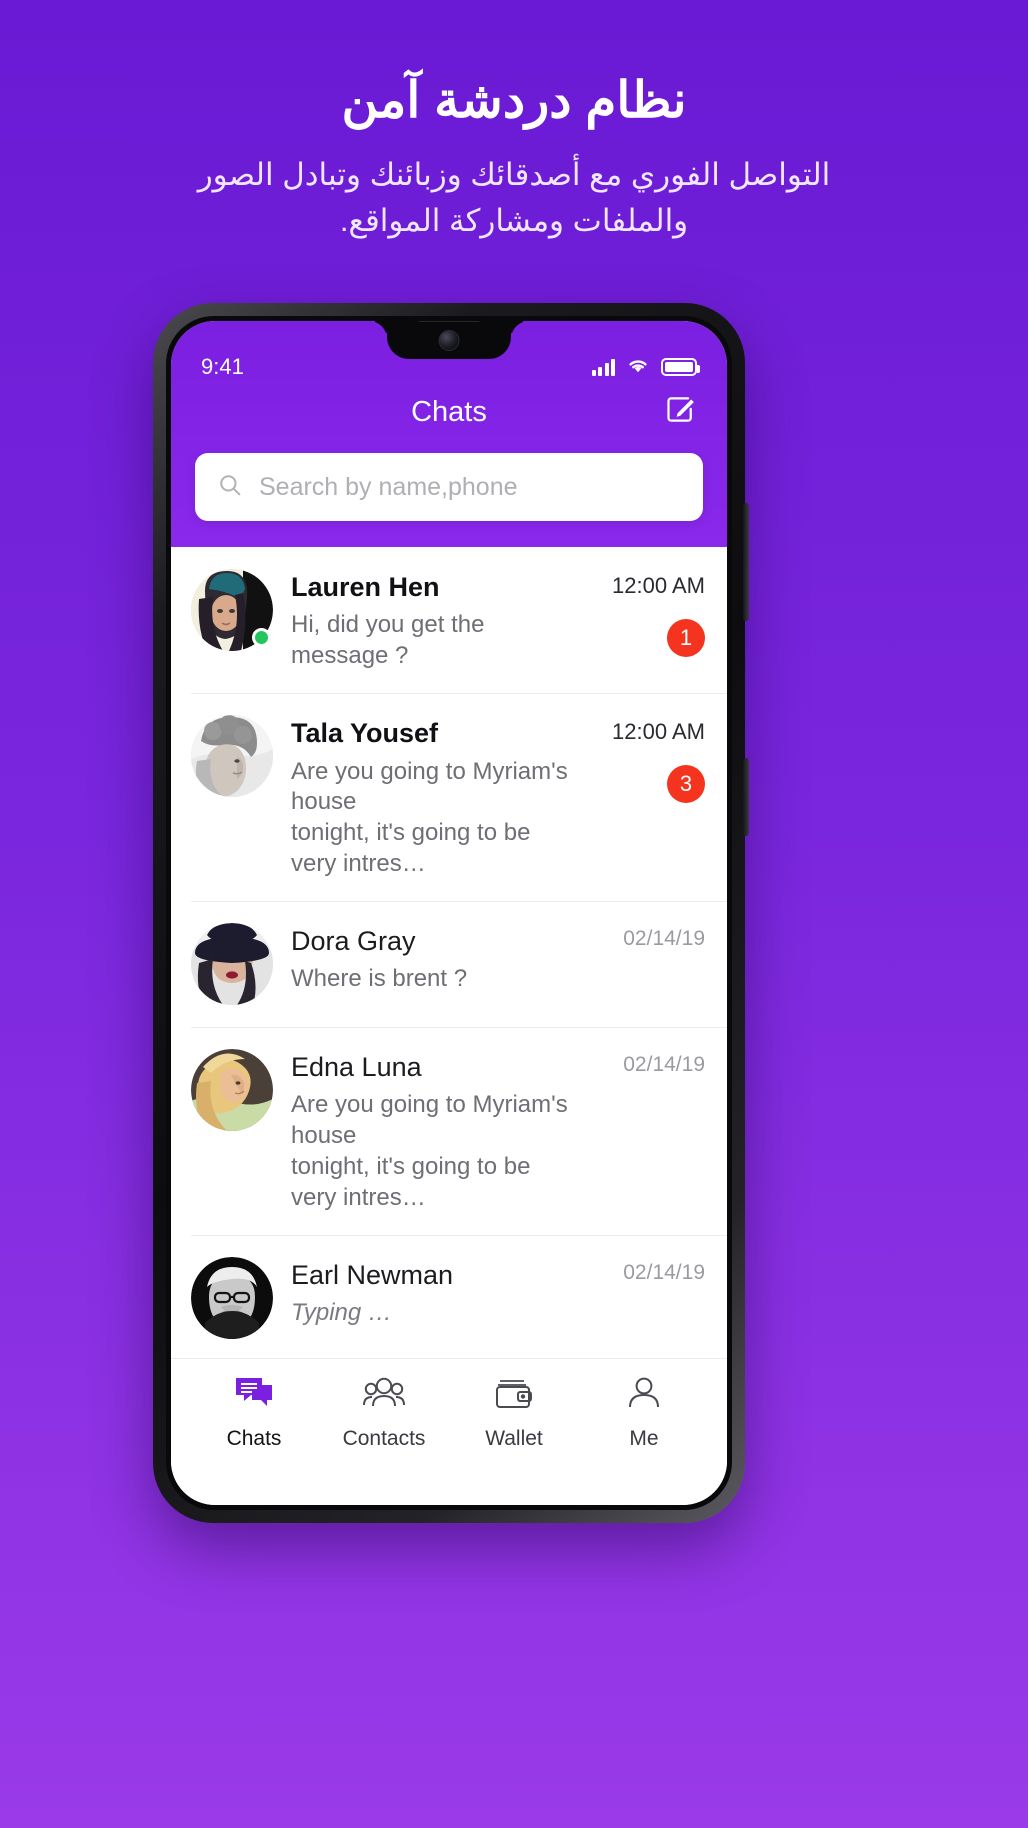  Describe the element at coordinates (388, 487) in the screenshot. I see `search-input: Search by name,phone` at that location.